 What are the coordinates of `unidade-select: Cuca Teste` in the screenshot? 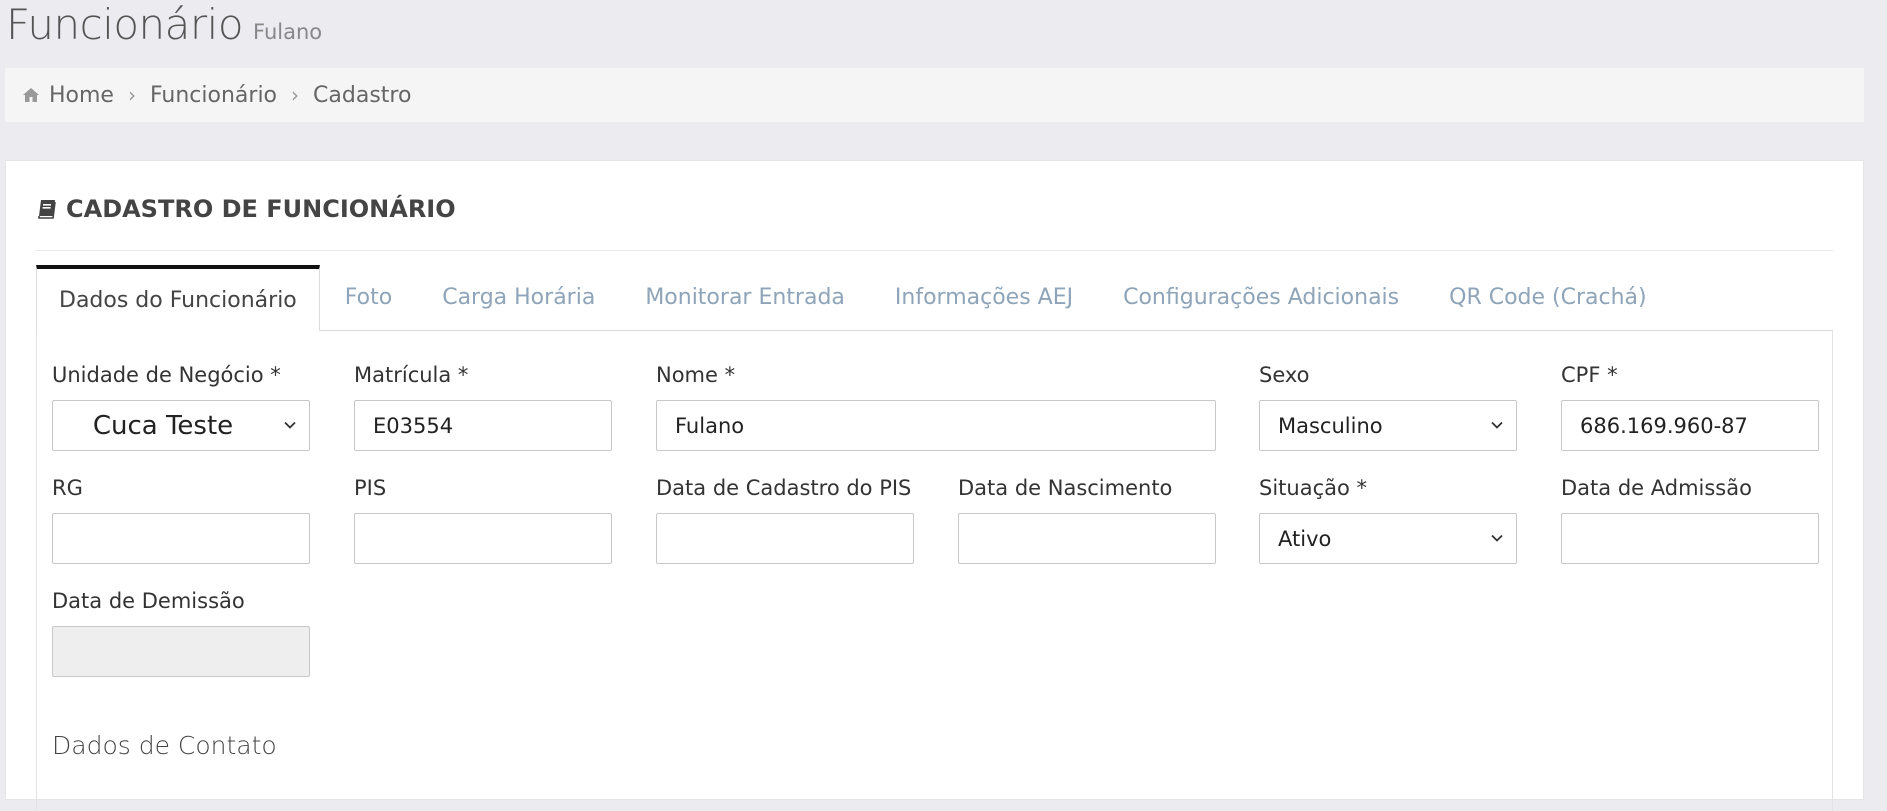 It's located at (181, 425).